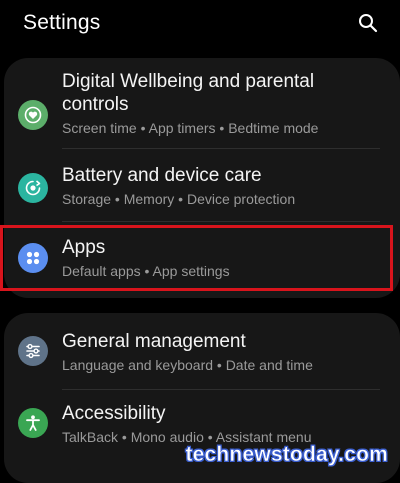 The image size is (400, 483). What do you see at coordinates (114, 413) in the screenshot?
I see `item-title: Accessibility` at bounding box center [114, 413].